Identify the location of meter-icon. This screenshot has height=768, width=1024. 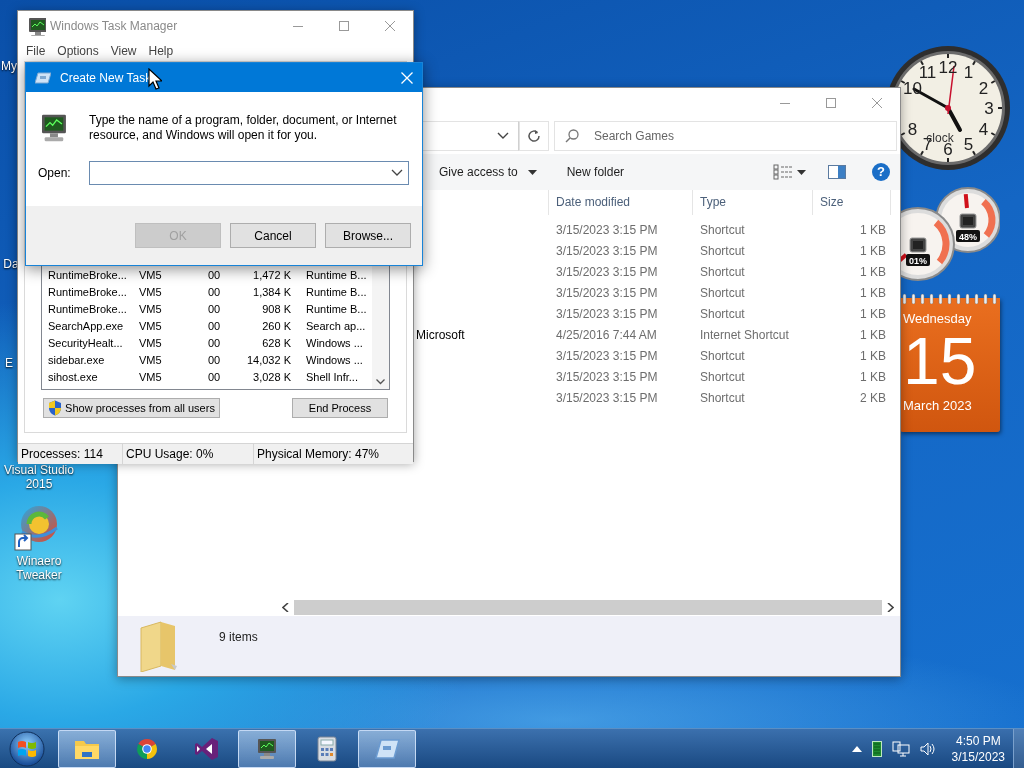
(876, 748).